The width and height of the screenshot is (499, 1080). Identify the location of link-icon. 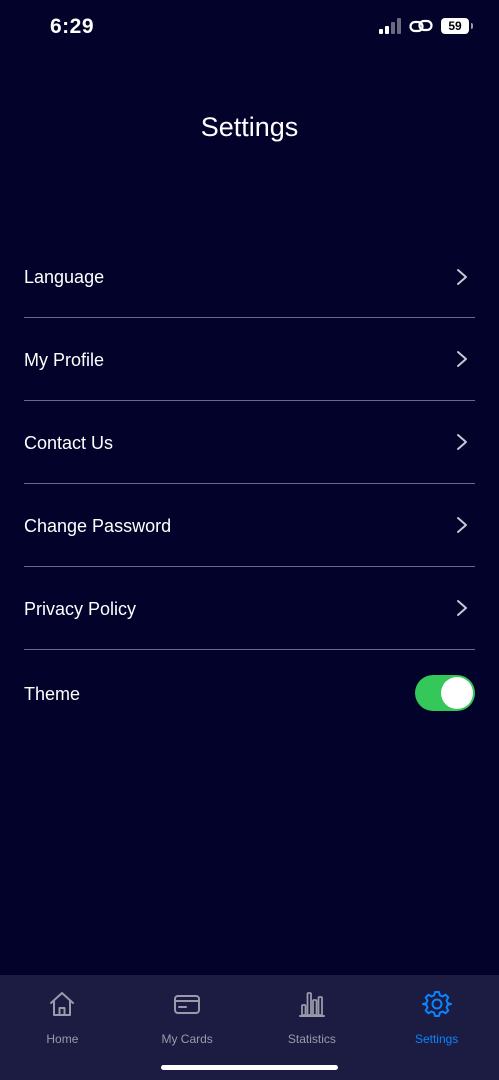
(421, 26).